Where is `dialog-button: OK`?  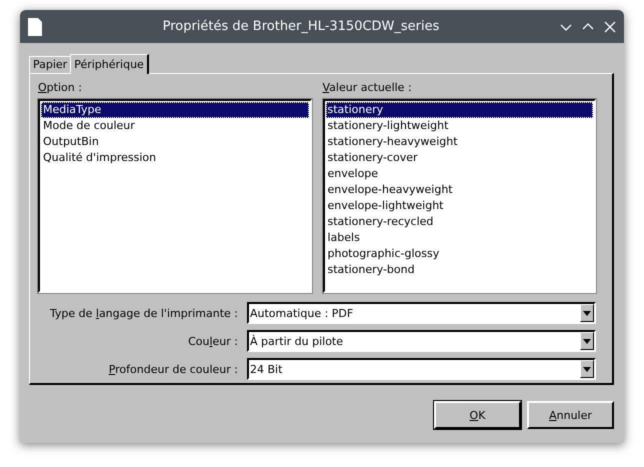
dialog-button: OK is located at coordinates (477, 415).